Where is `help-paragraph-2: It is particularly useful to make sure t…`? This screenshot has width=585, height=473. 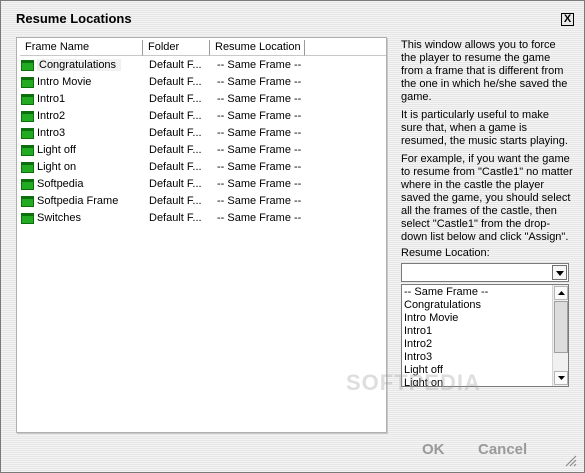
help-paragraph-2: It is particularly useful to make sure t… is located at coordinates (484, 128).